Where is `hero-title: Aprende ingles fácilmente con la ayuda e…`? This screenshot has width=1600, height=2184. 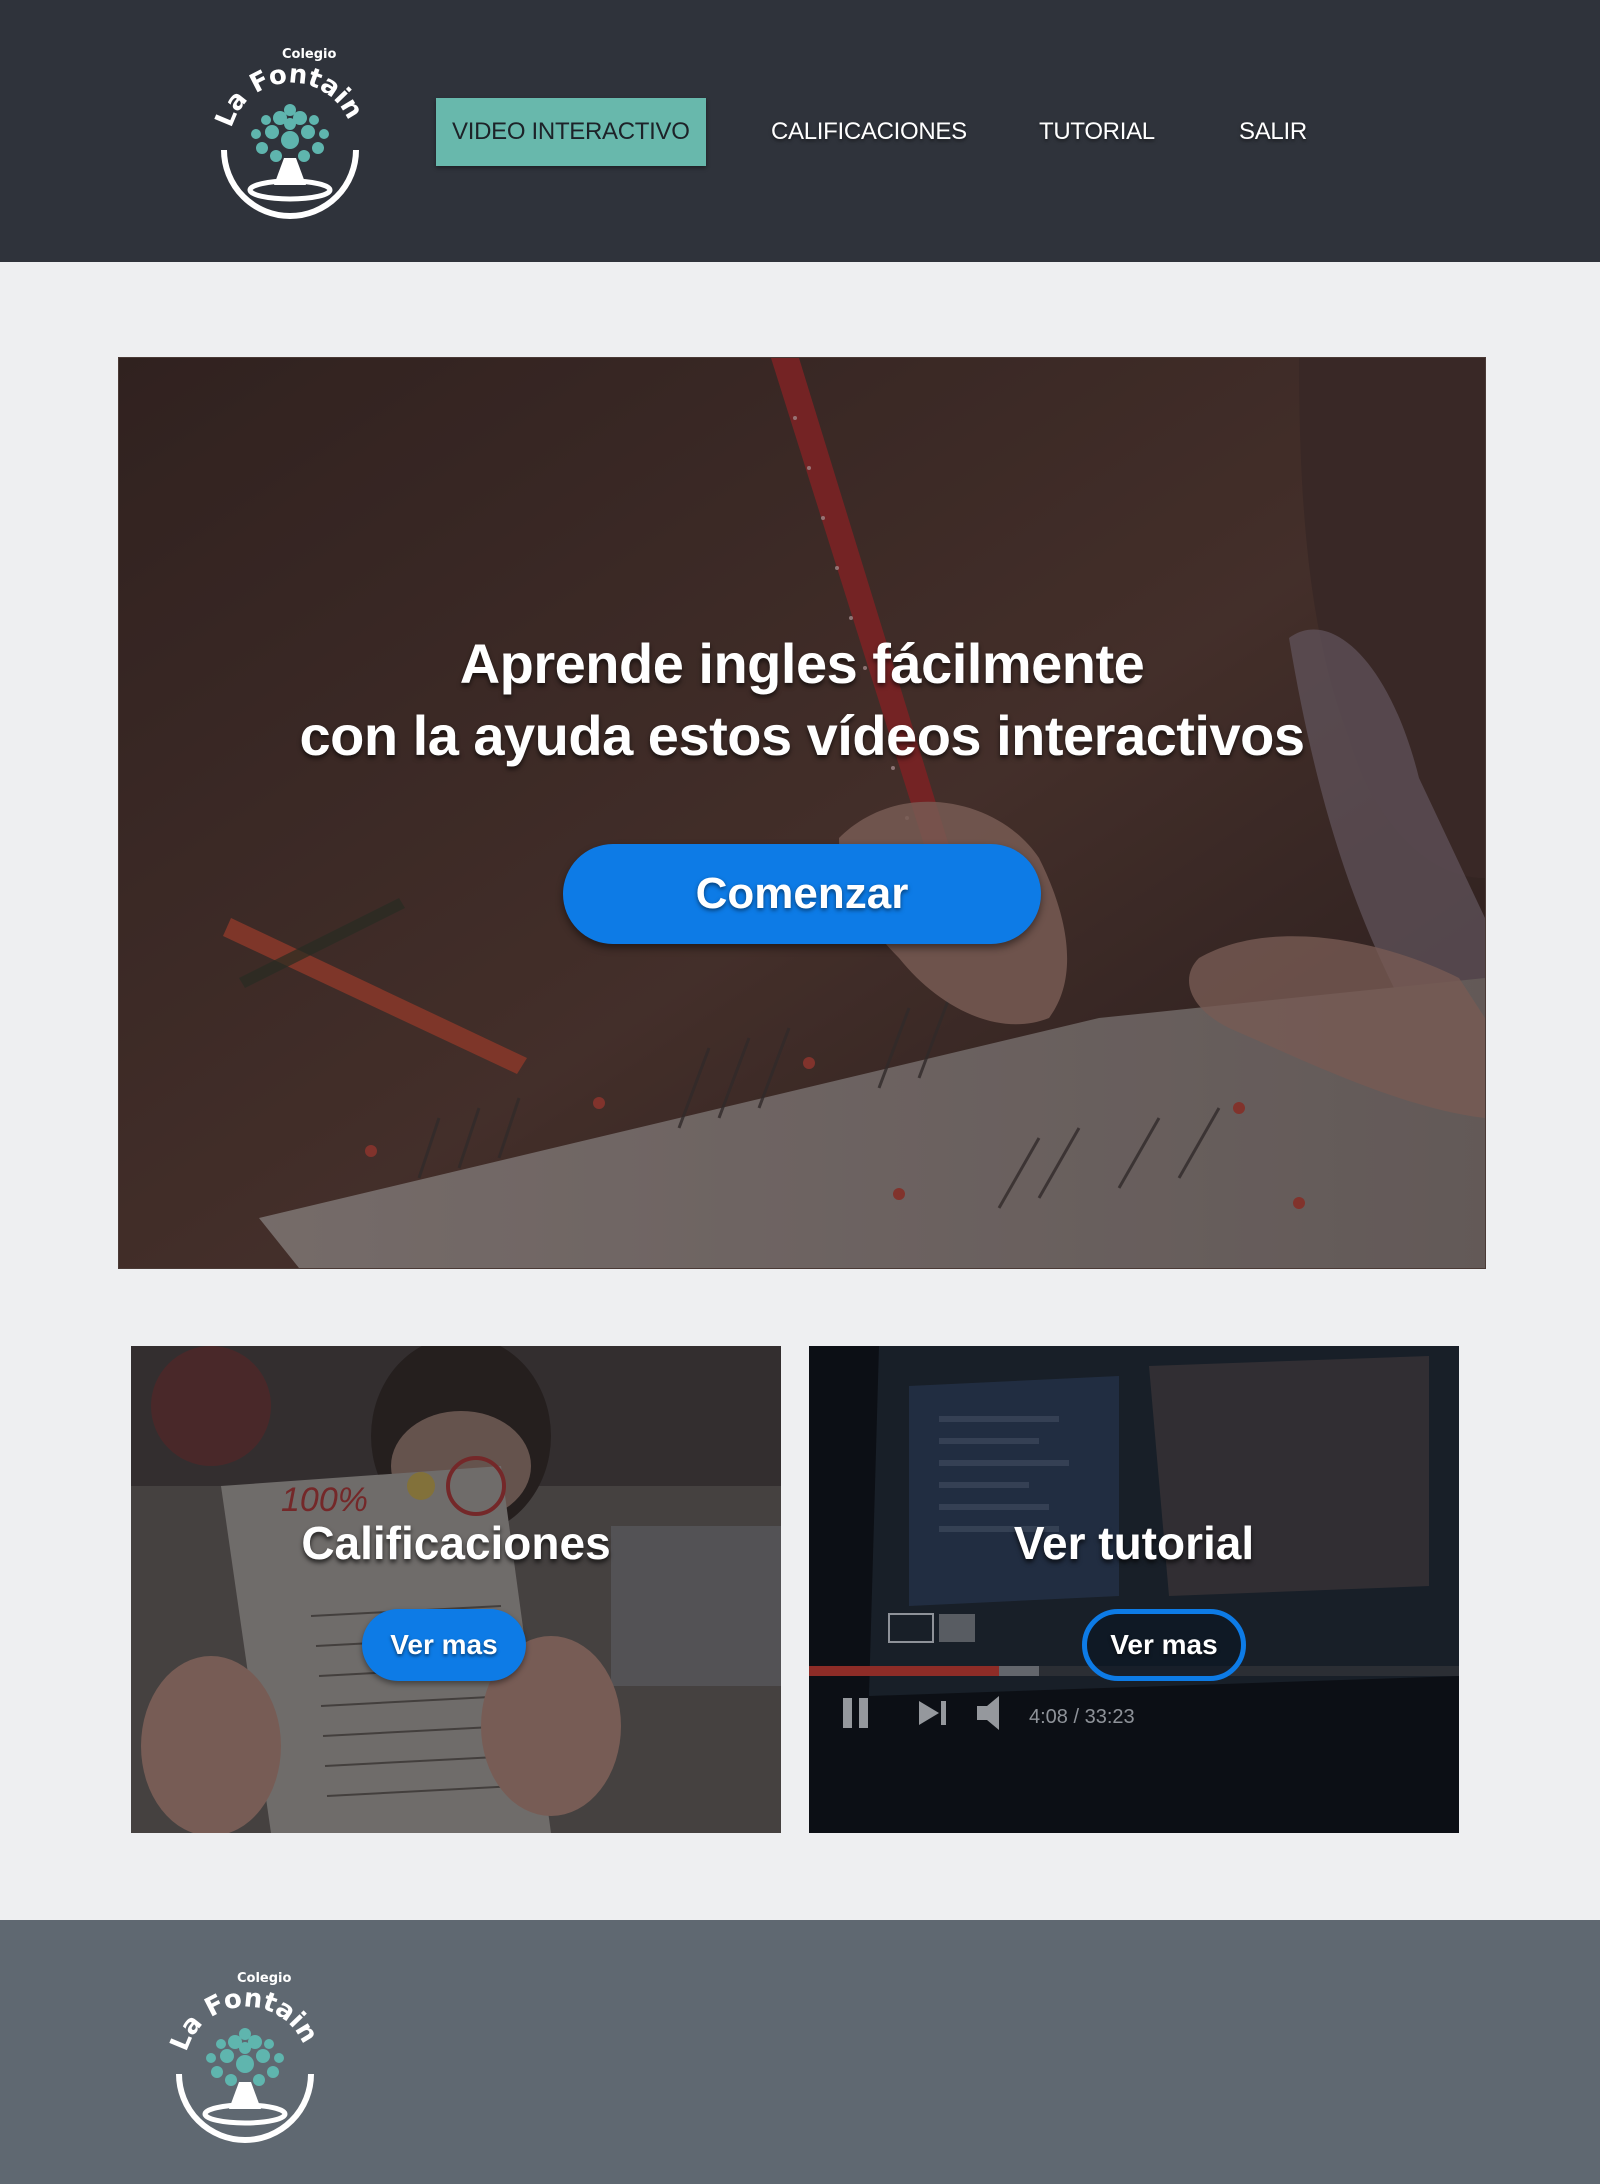
hero-title: Aprende ingles fácilmente con la ayuda e… is located at coordinates (802, 700).